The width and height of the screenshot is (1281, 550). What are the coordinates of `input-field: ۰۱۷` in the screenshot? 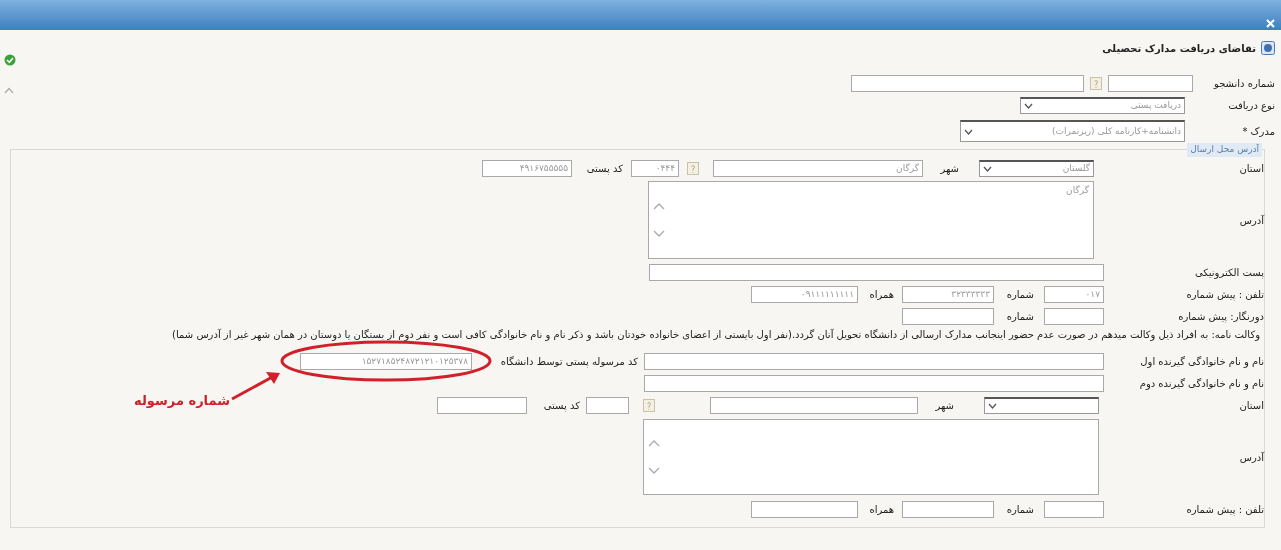 It's located at (1074, 294).